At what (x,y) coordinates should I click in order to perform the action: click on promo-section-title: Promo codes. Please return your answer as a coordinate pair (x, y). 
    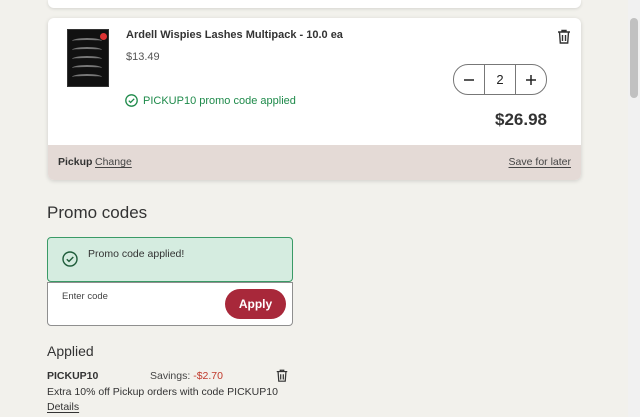
    Looking at the image, I should click on (97, 212).